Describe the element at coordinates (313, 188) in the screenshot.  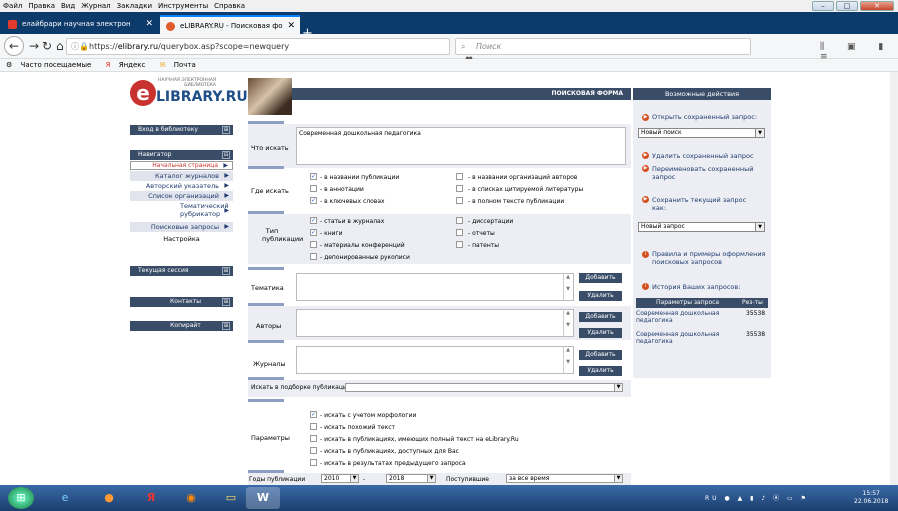
I see `checkbox-abstract` at that location.